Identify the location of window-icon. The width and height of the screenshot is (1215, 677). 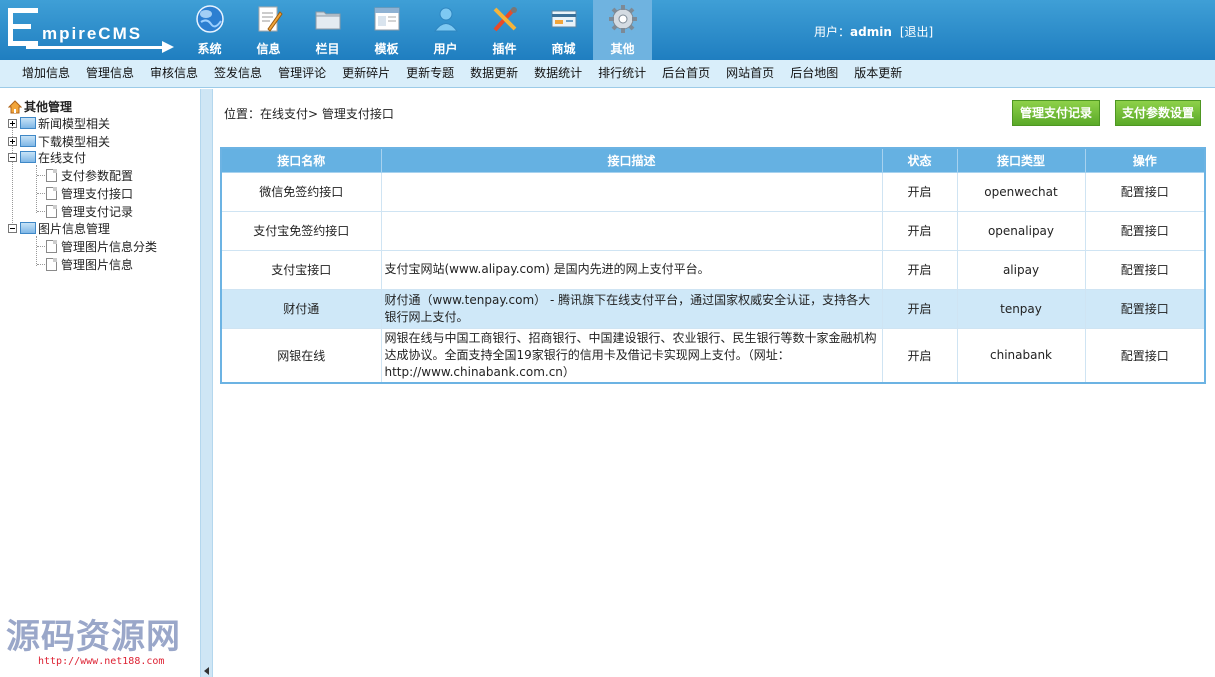
(387, 19).